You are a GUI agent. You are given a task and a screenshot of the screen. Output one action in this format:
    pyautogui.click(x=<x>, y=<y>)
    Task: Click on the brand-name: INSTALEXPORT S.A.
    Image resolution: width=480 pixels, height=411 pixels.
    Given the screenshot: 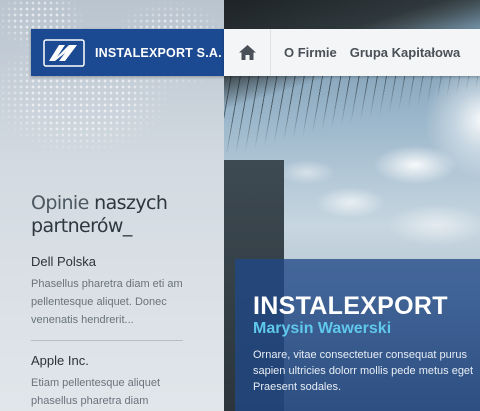 What is the action you would take?
    pyautogui.click(x=158, y=52)
    